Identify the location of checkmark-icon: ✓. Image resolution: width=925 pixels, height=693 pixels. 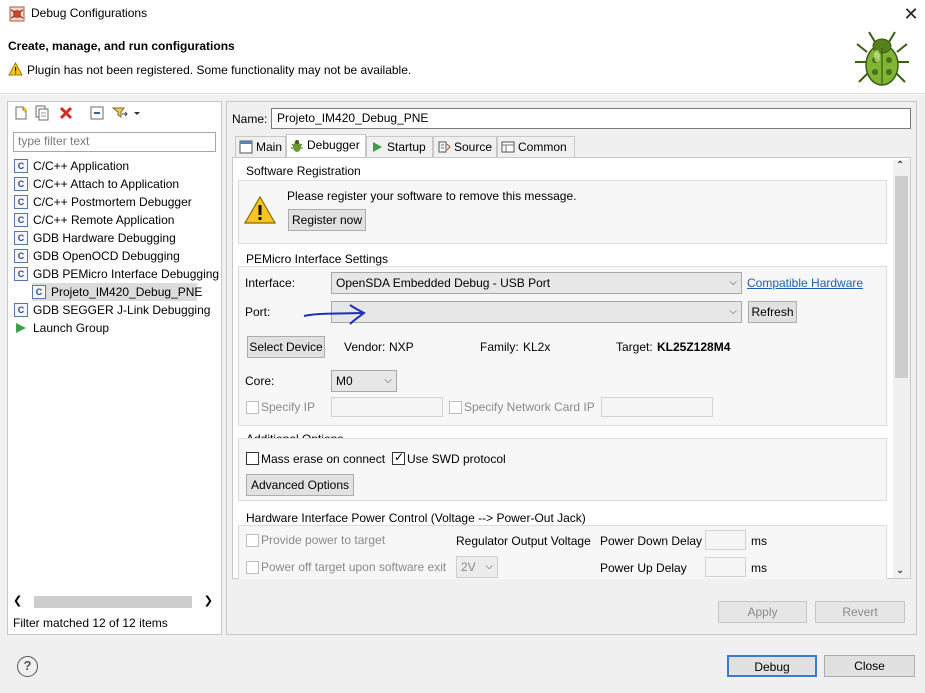
(399, 457).